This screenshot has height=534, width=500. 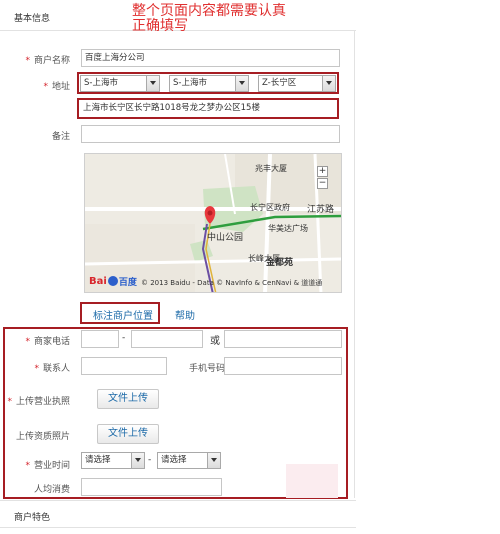 What do you see at coordinates (297, 83) in the screenshot?
I see `district-select: Z-长宁区` at bounding box center [297, 83].